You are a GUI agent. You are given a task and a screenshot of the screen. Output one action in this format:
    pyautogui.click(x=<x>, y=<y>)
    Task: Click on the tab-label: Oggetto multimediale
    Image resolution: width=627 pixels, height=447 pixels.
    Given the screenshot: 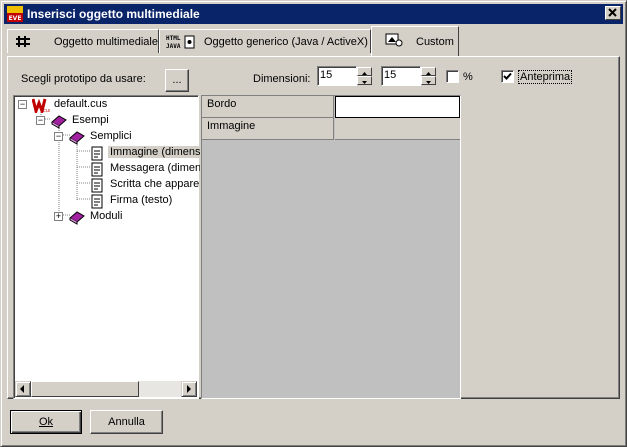 What is the action you would take?
    pyautogui.click(x=106, y=42)
    